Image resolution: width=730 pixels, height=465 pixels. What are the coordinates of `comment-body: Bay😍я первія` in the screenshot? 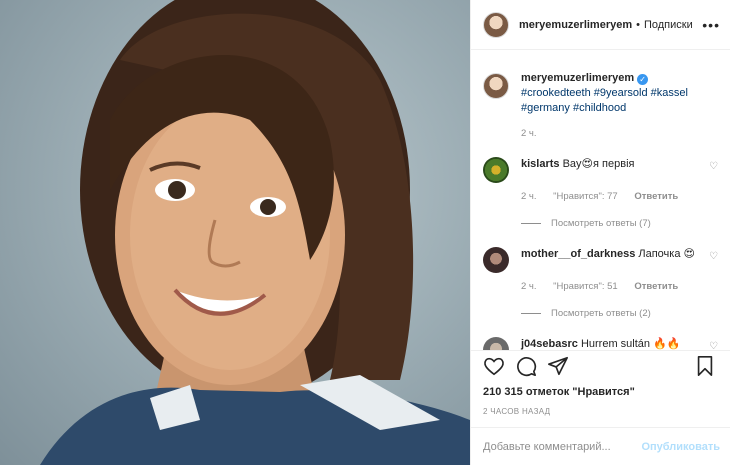 It's located at (598, 164).